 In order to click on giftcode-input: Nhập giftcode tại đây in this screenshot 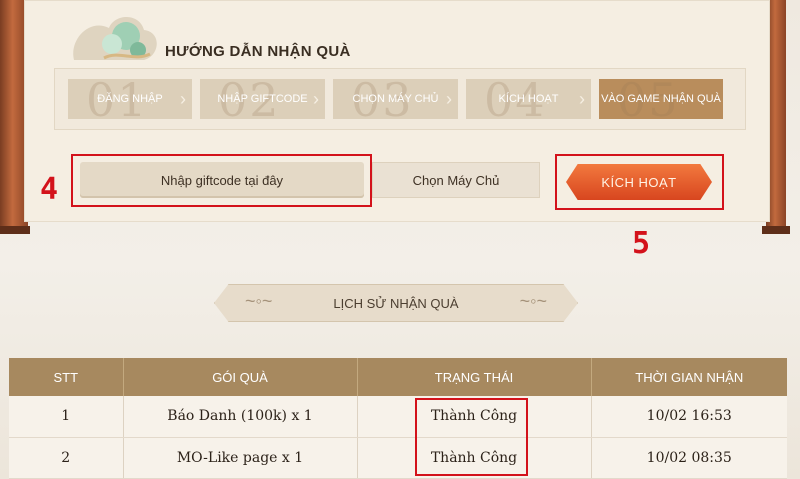, I will do `click(222, 180)`.